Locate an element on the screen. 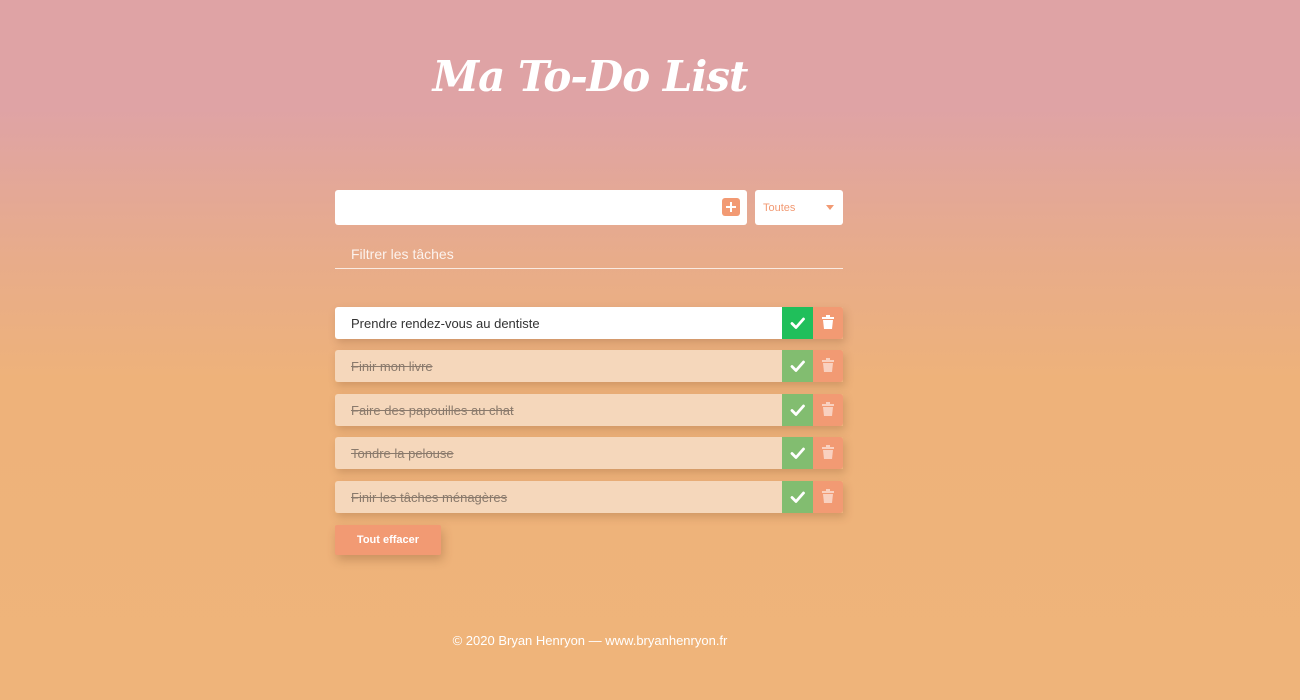 This screenshot has width=1300, height=700. search-field is located at coordinates (589, 254).